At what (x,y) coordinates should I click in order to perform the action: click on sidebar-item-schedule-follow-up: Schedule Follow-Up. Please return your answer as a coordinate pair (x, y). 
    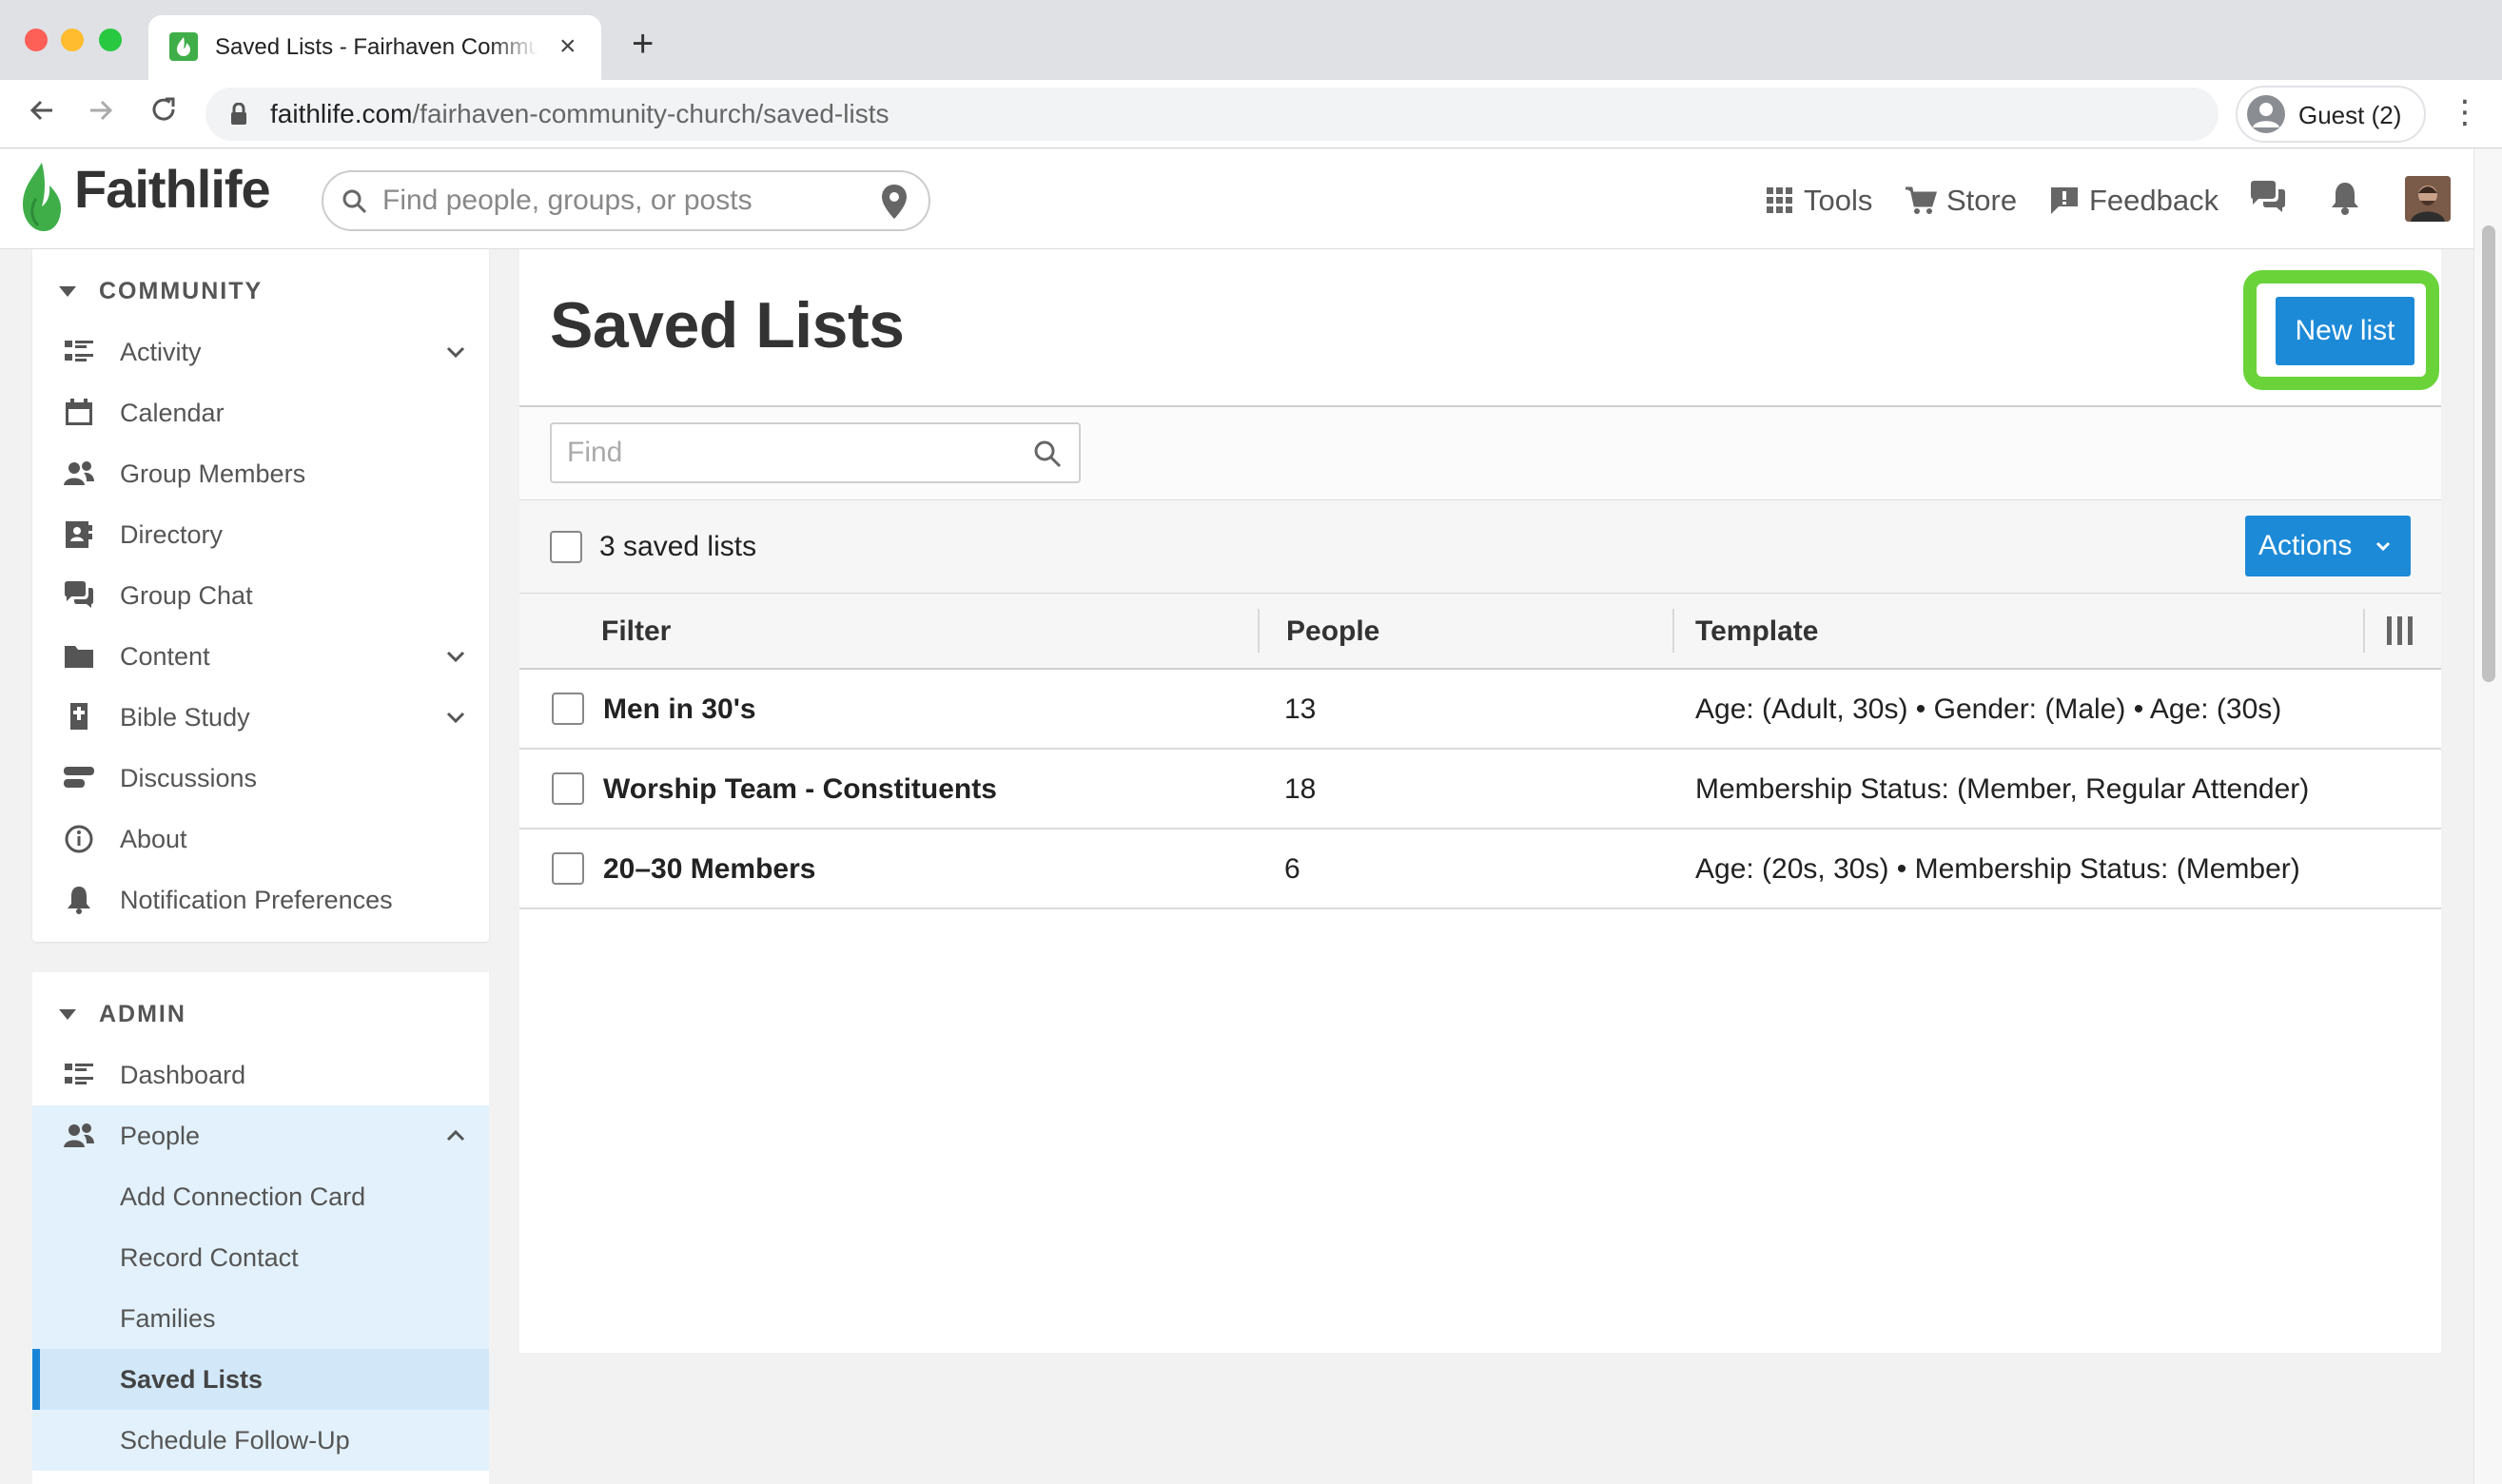
    Looking at the image, I should click on (260, 1440).